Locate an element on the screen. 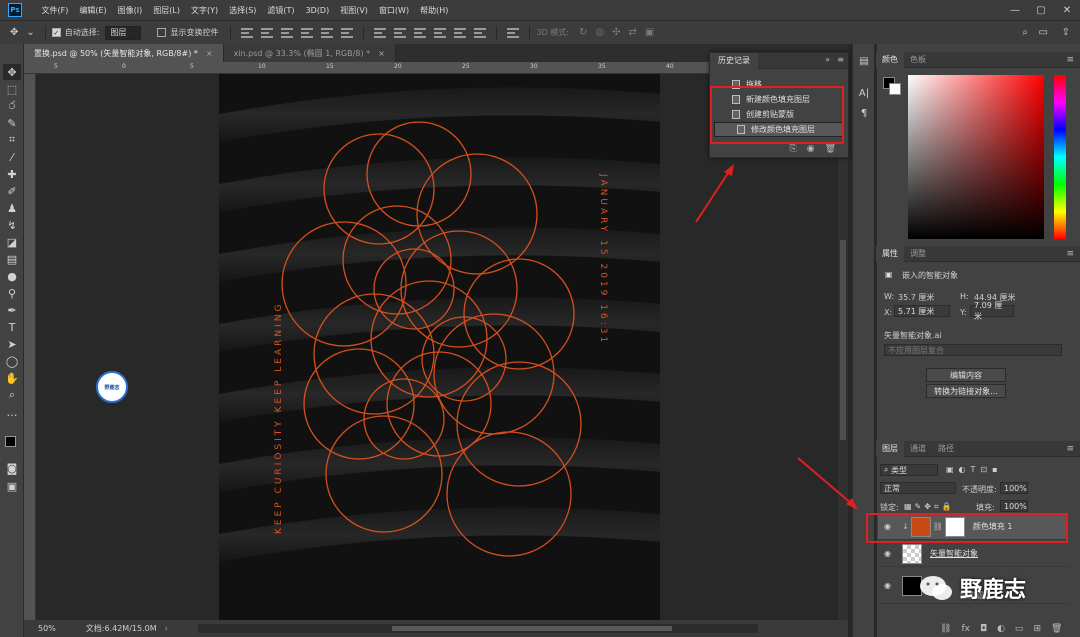 This screenshot has height=637, width=1080. 3d-orbit-icon: ↻ is located at coordinates (583, 32).